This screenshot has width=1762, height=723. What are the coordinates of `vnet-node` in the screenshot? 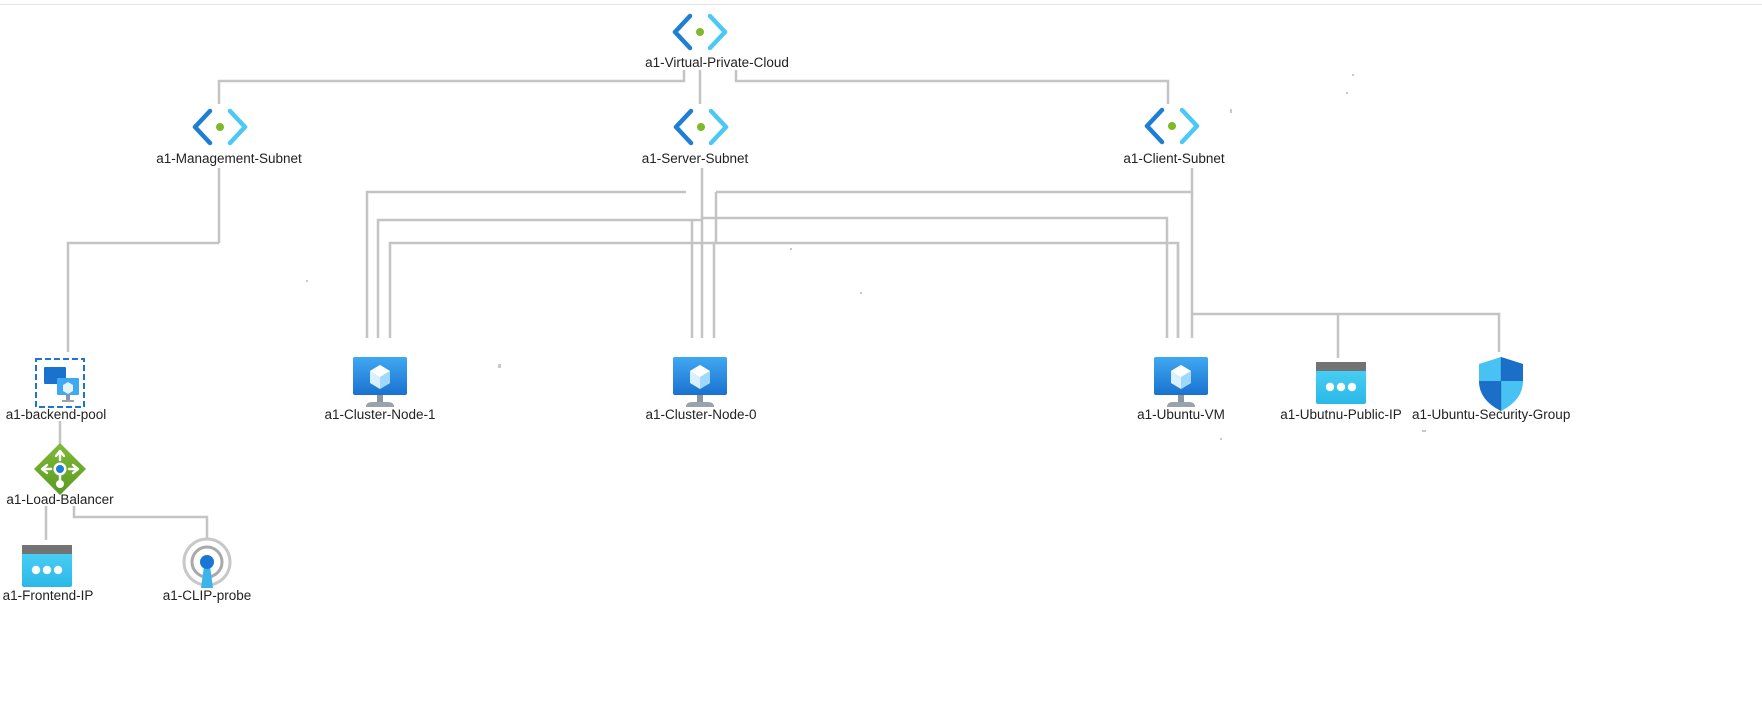 It's located at (700, 32).